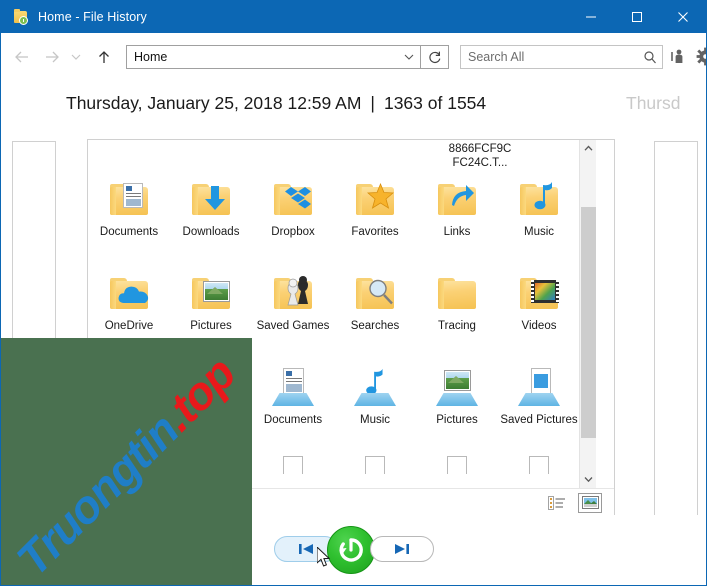 This screenshot has width=707, height=586. I want to click on scrollbar-thumb, so click(588, 322).